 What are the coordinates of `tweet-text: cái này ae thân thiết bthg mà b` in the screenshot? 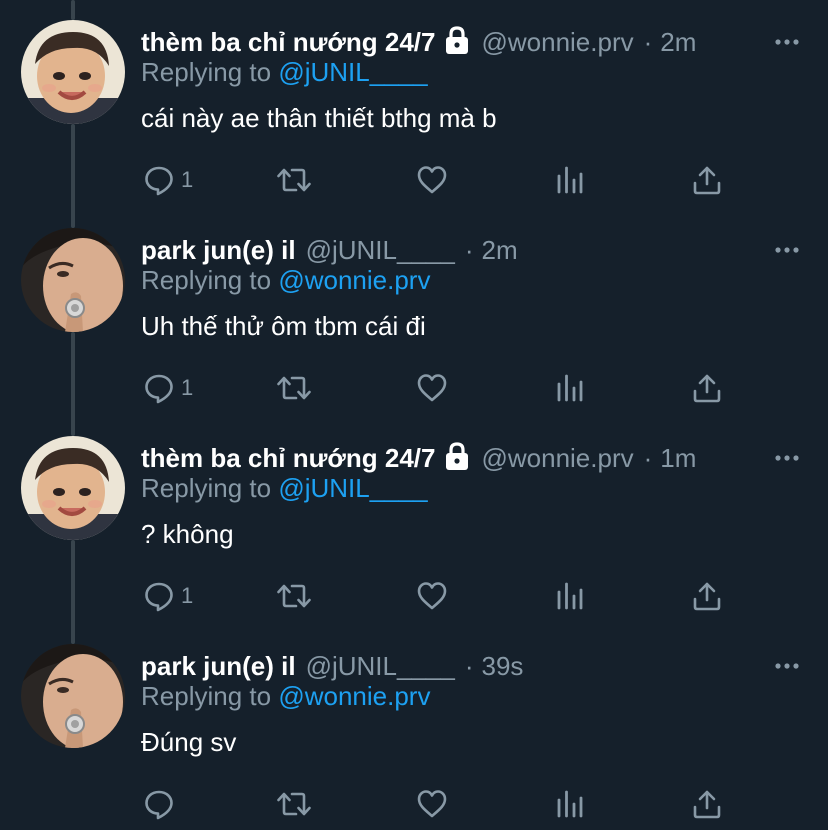 It's located at (319, 118).